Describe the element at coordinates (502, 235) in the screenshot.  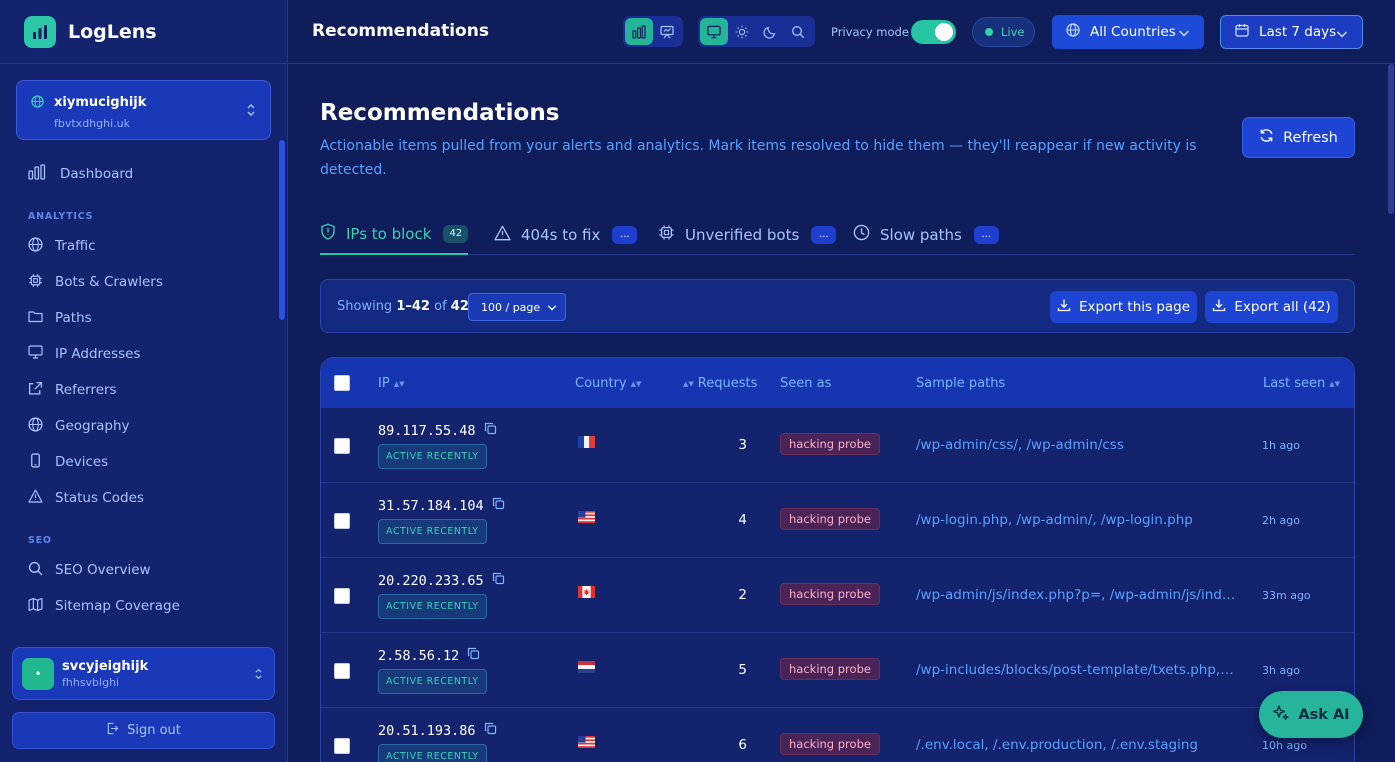
I see `warning-icon` at that location.